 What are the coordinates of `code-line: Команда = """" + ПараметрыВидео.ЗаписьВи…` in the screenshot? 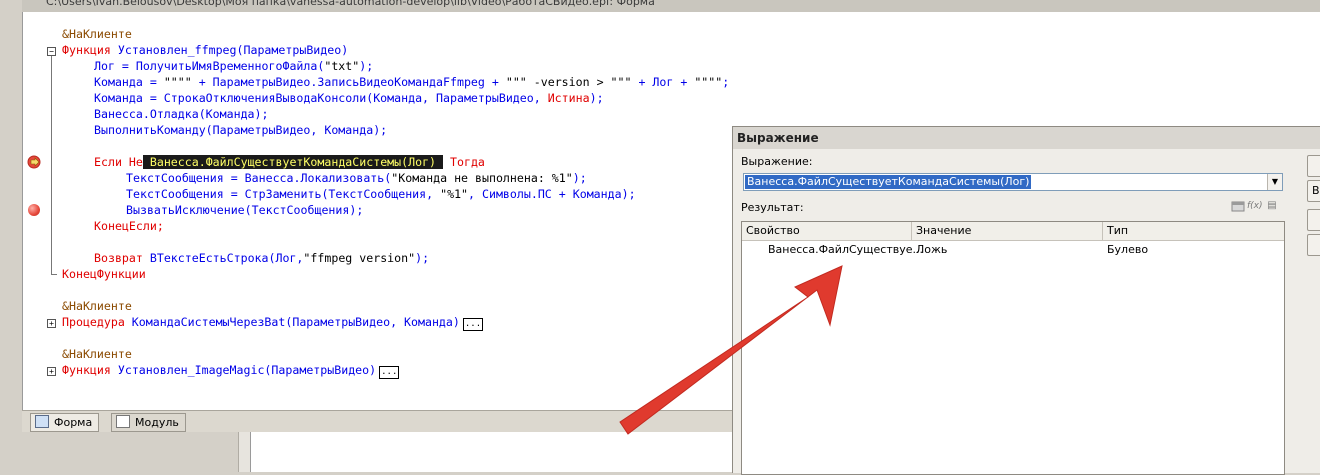 It's located at (411, 82).